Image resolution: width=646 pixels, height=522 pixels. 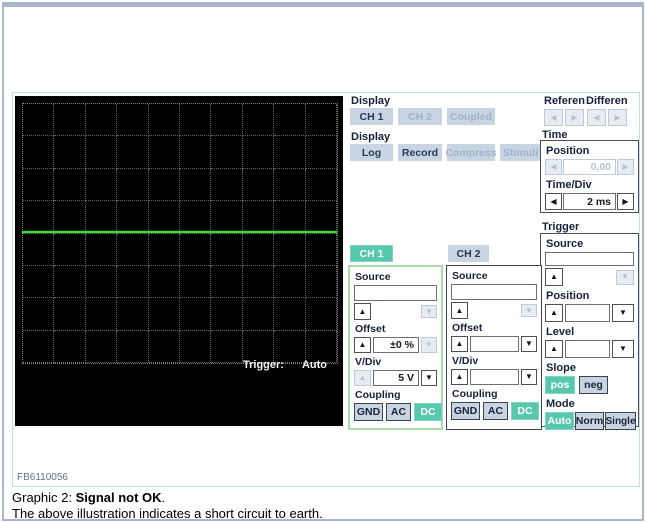 I want to click on ch1-offset-field, so click(x=396, y=345).